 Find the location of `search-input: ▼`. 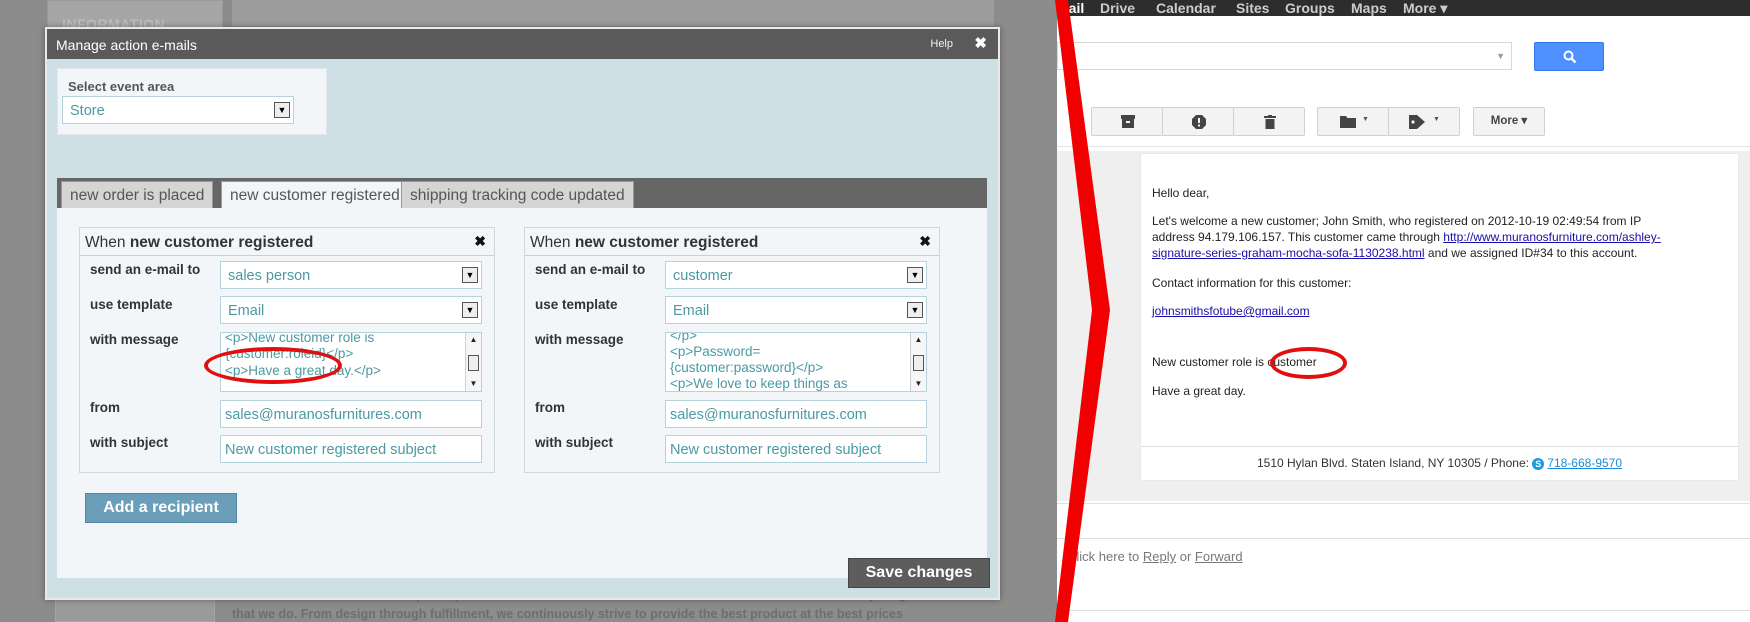

search-input: ▼ is located at coordinates (1284, 56).